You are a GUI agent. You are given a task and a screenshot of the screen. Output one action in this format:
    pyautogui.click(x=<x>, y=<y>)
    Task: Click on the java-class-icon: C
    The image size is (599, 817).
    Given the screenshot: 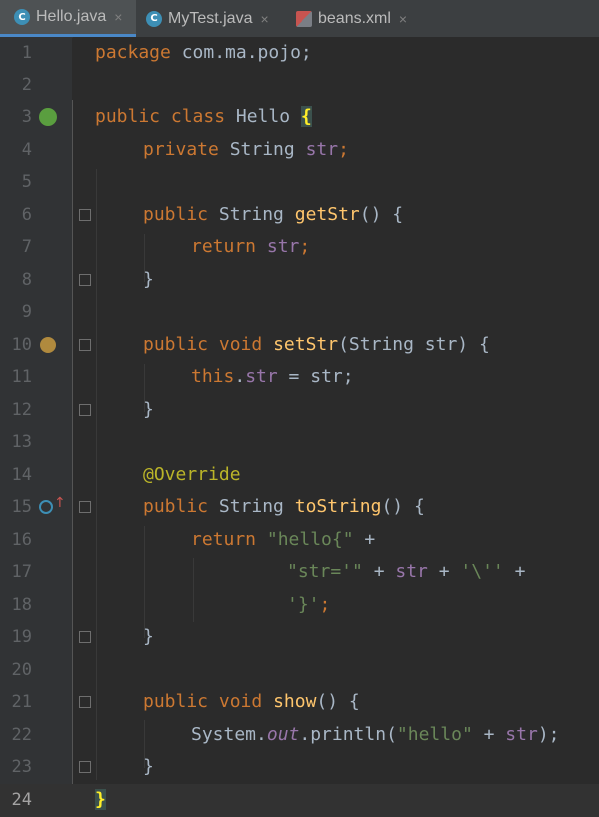 What is the action you would take?
    pyautogui.click(x=22, y=17)
    